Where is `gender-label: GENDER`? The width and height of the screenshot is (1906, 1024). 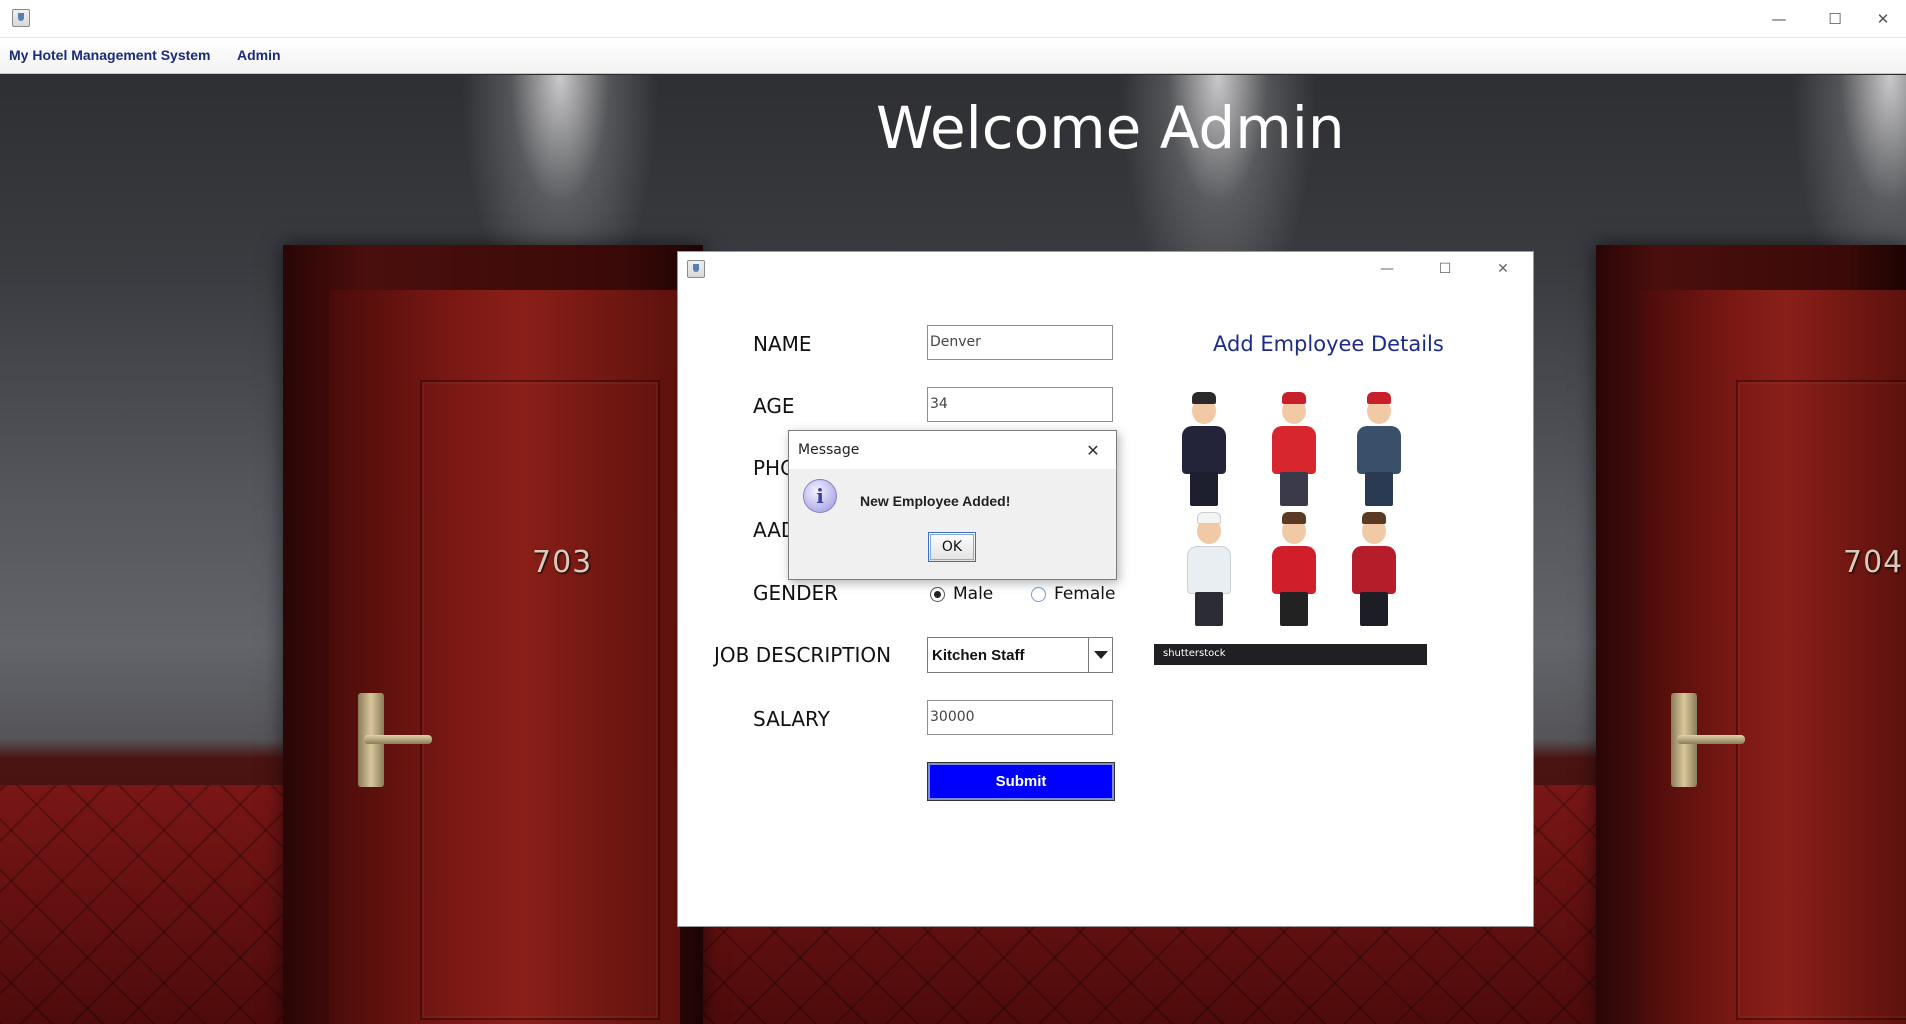
gender-label: GENDER is located at coordinates (796, 593).